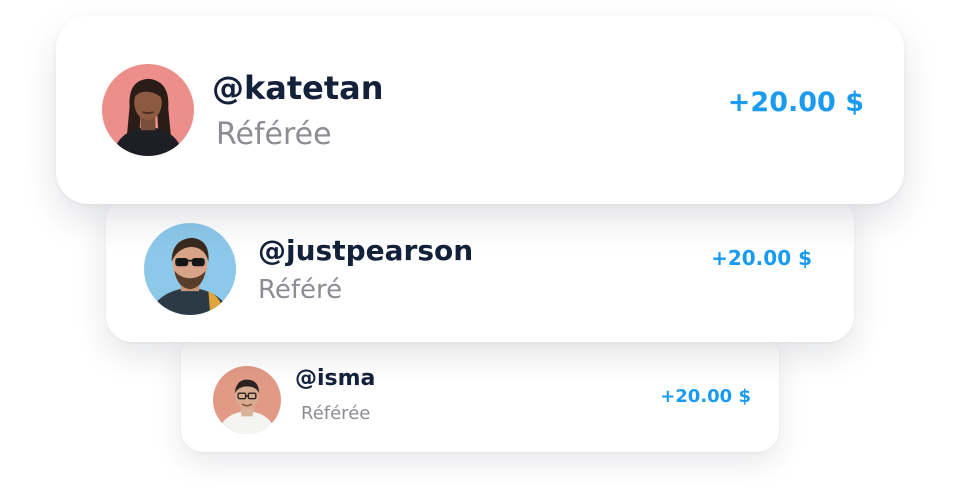 Image resolution: width=960 pixels, height=496 pixels. What do you see at coordinates (366, 250) in the screenshot?
I see `referral-handle: @justpearson` at bounding box center [366, 250].